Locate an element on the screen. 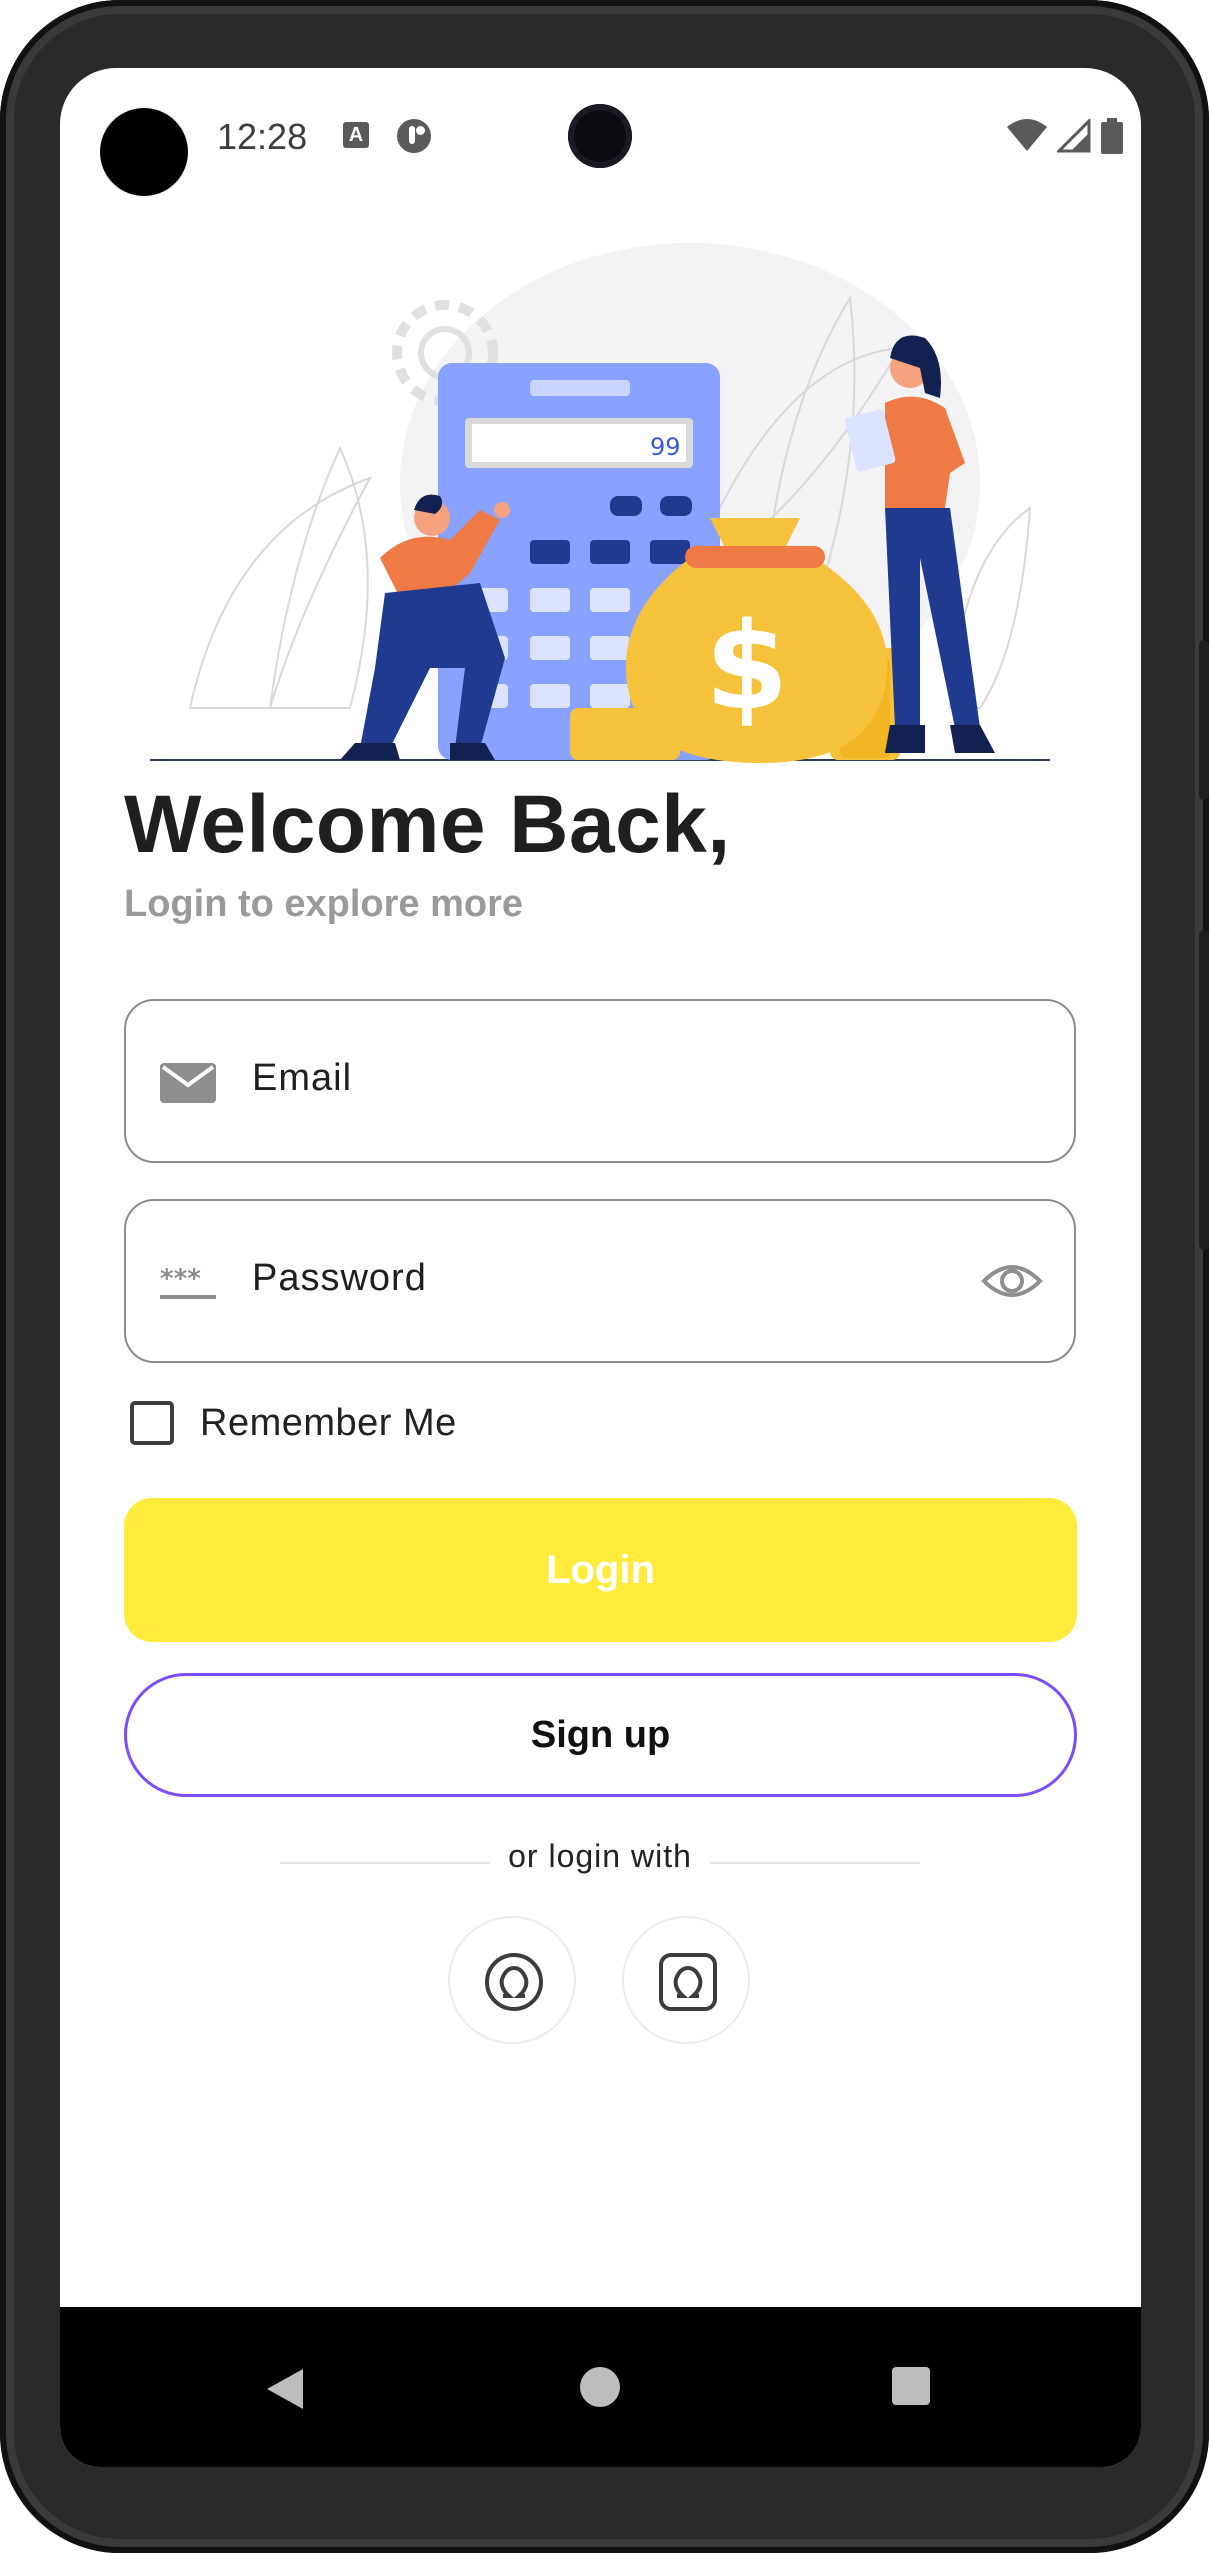  or-login-with-text: or login with is located at coordinates (600, 1856).